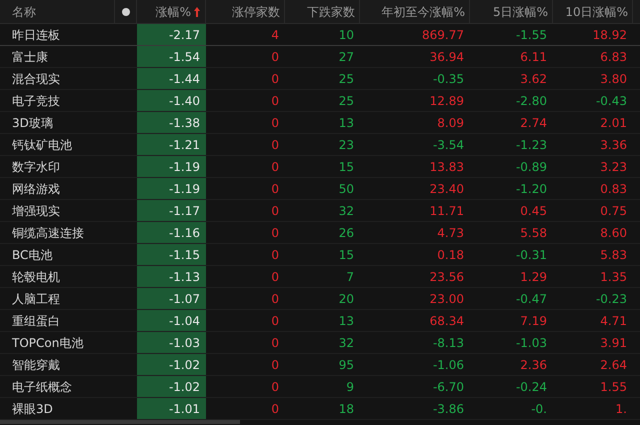 The height and width of the screenshot is (425, 640). I want to click on table-cell-text: -1.23, so click(531, 145).